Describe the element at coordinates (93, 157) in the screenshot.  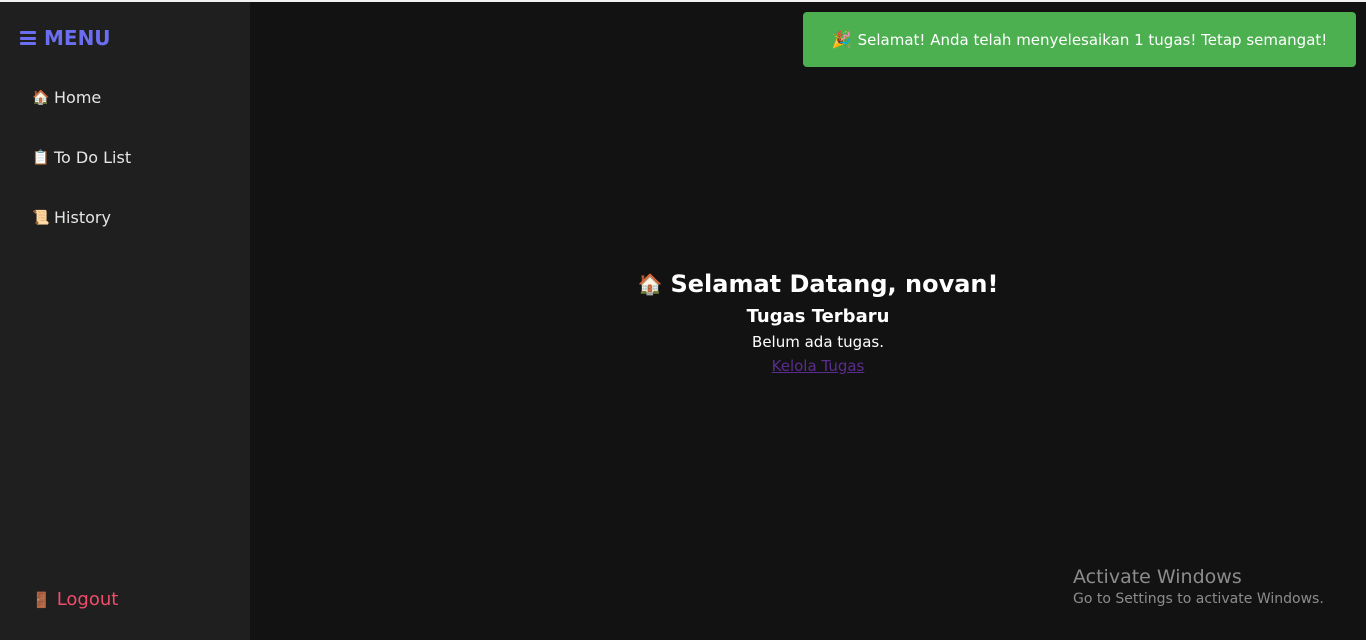
I see `sidebar-item-label: To Do List` at that location.